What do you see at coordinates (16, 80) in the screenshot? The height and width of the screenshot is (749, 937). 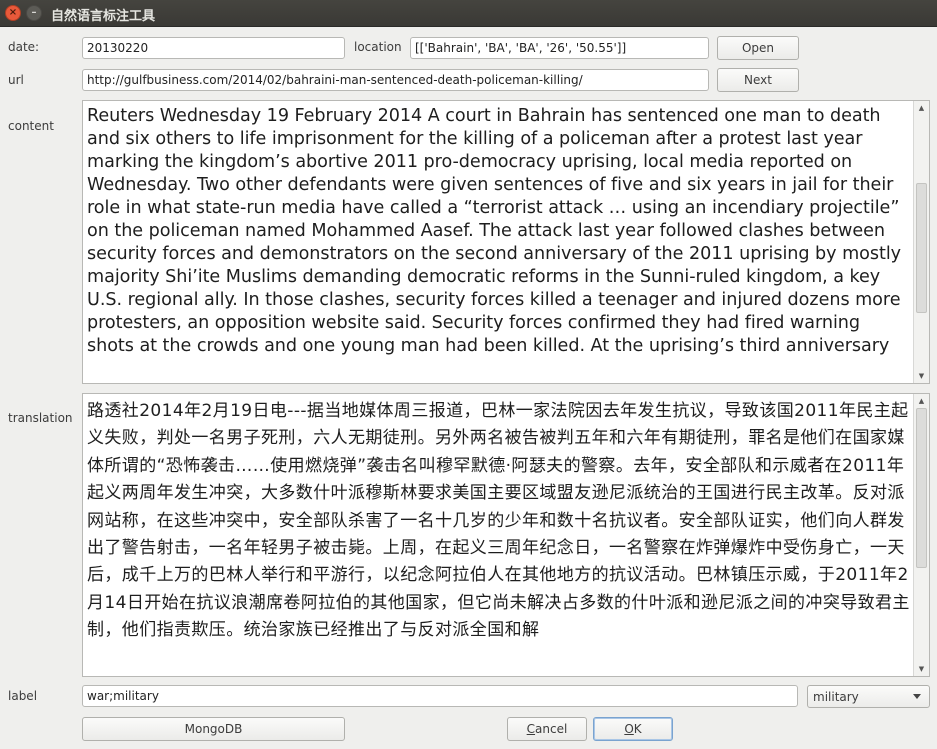 I see `url-label: url` at bounding box center [16, 80].